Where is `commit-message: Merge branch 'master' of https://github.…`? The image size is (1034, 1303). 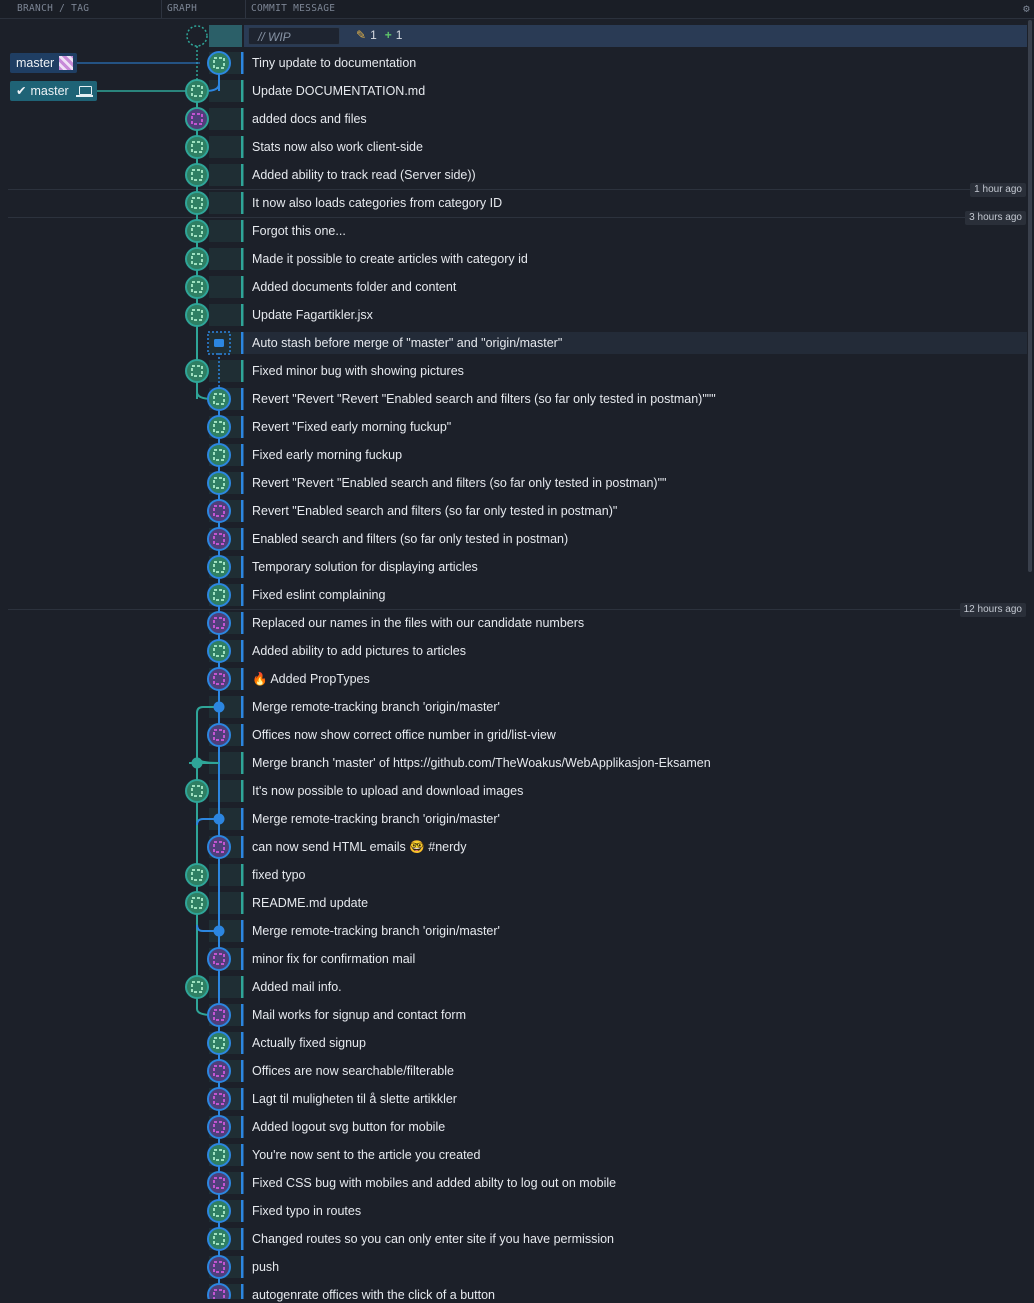
commit-message: Merge branch 'master' of https://github.… is located at coordinates (481, 763).